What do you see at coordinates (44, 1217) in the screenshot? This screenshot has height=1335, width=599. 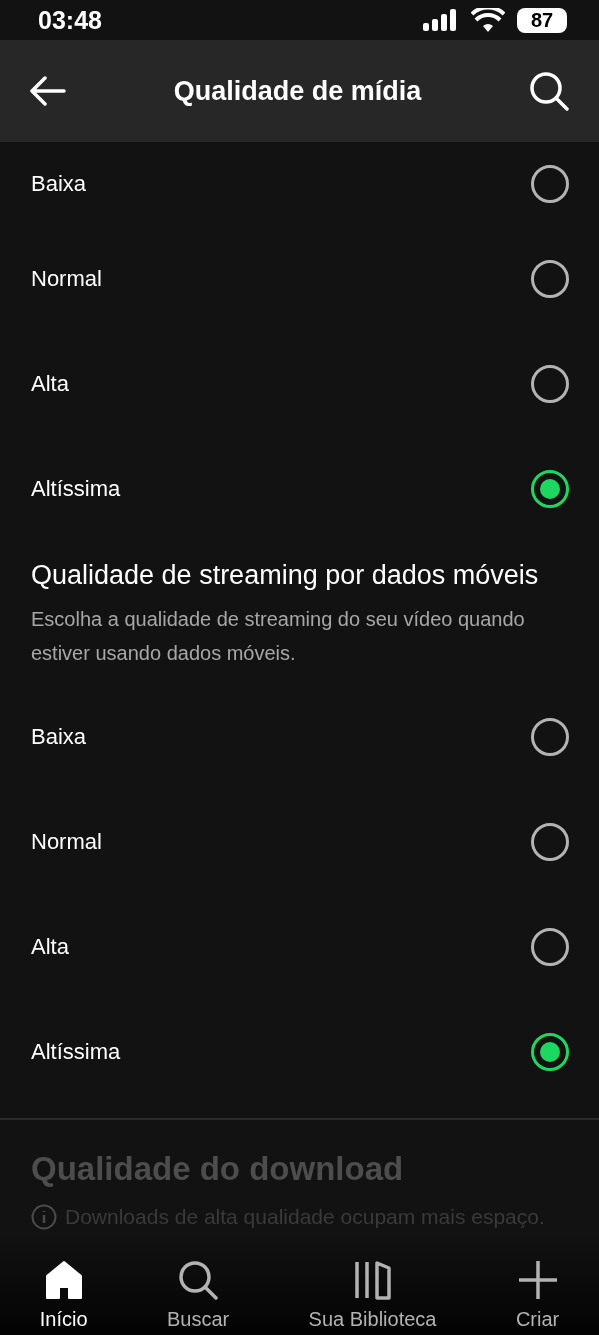 I see `info-icon` at bounding box center [44, 1217].